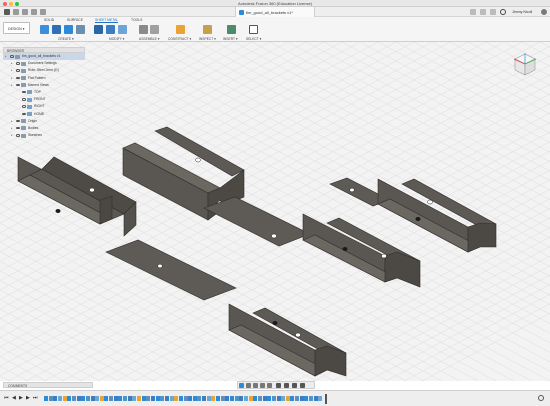 The width and height of the screenshot is (550, 406). What do you see at coordinates (294, 386) in the screenshot?
I see `viewports-icon` at bounding box center [294, 386].